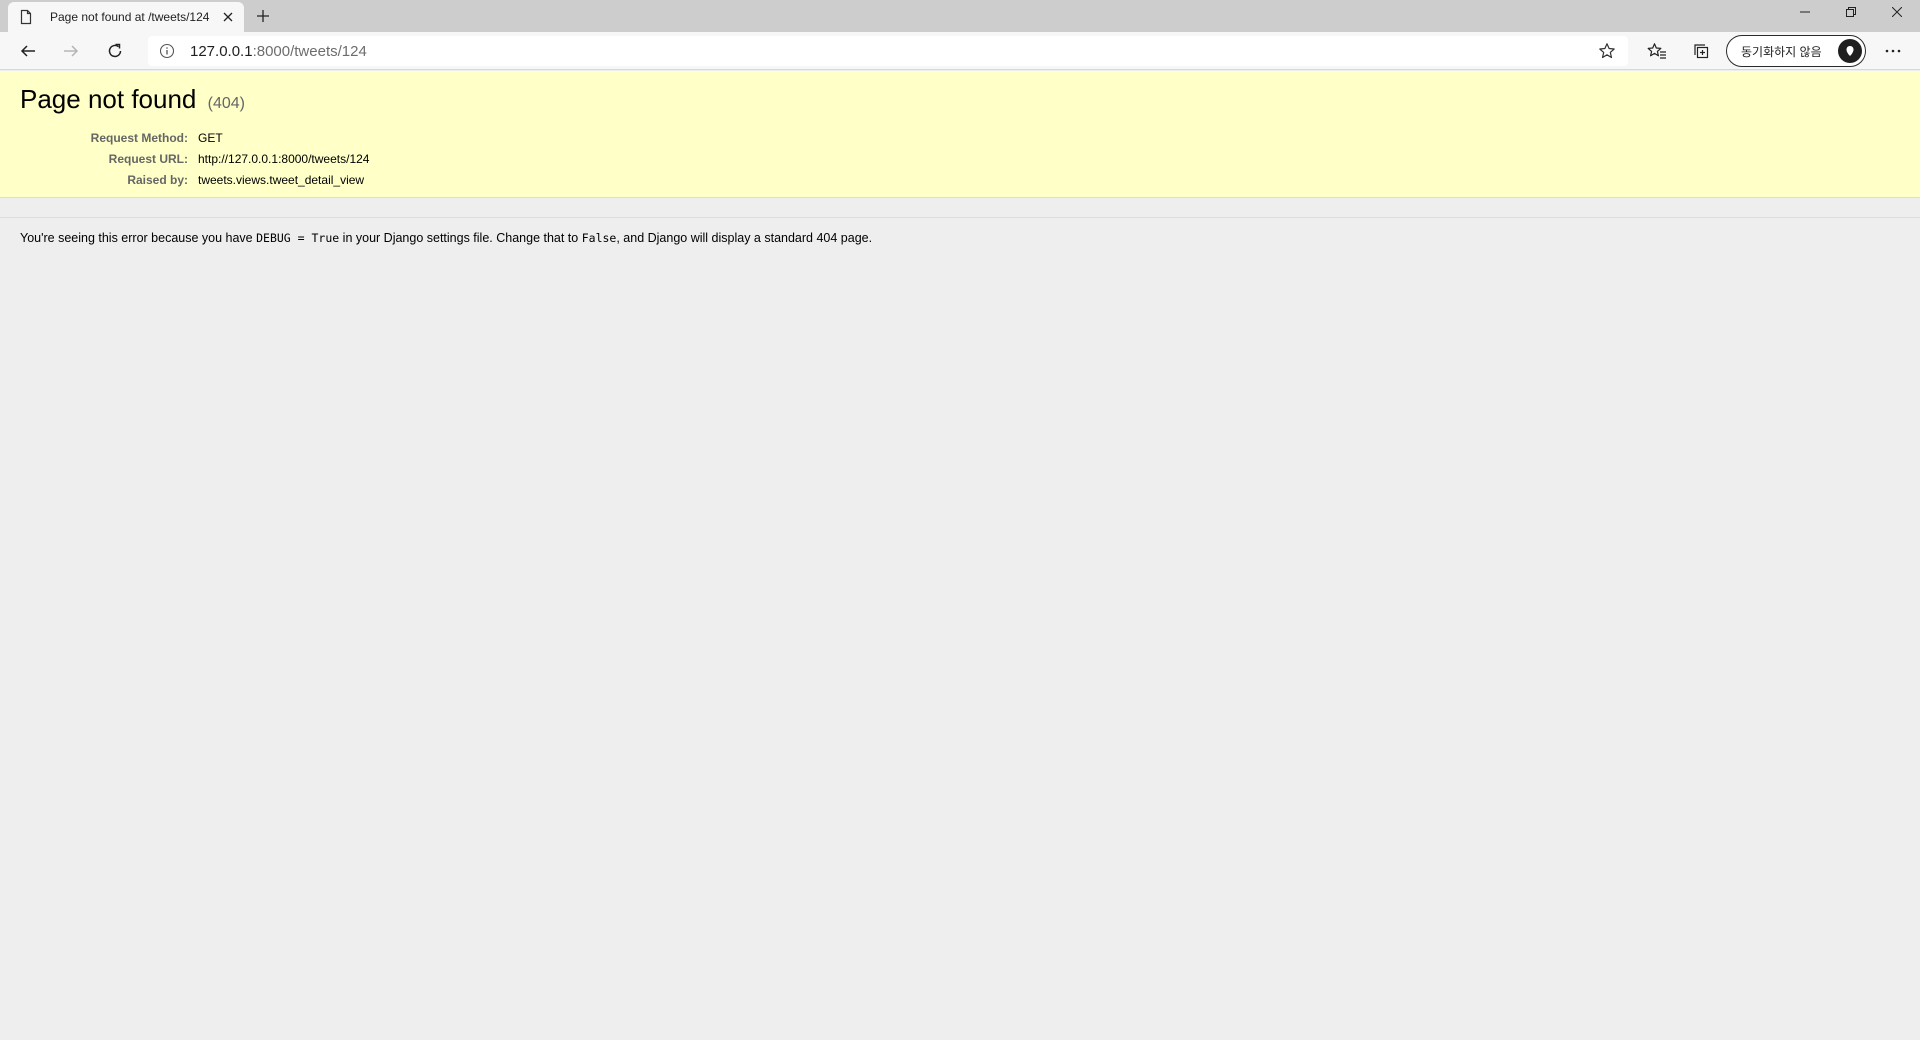  I want to click on forward-button, so click(71, 51).